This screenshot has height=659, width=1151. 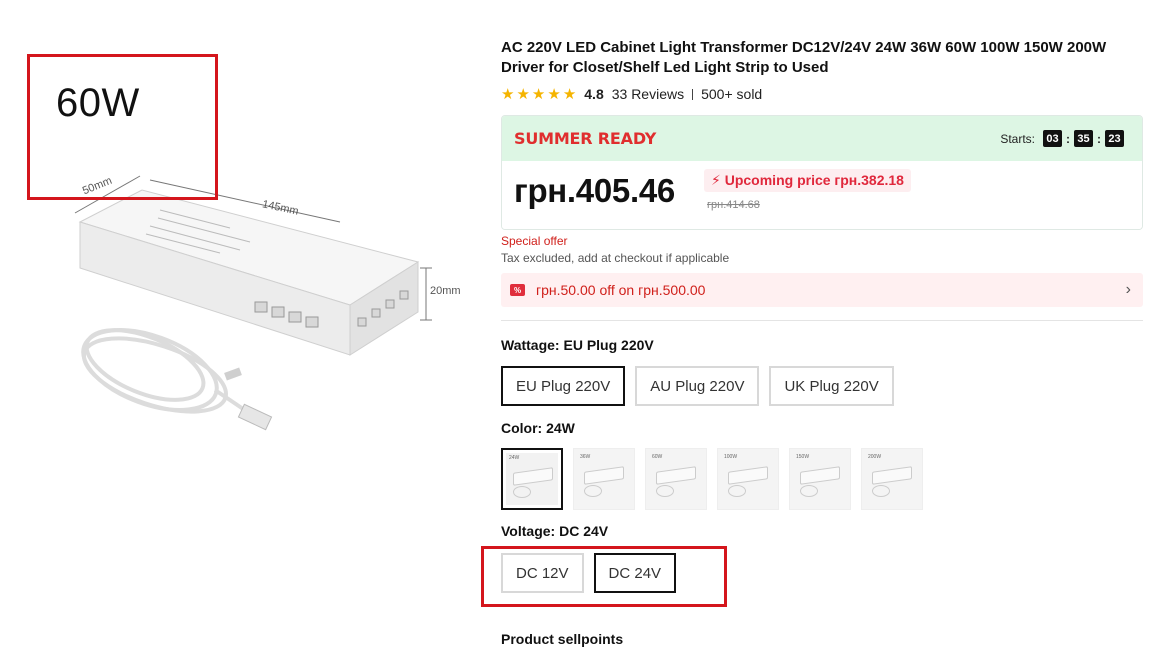 I want to click on wattage-label-text: Wattage:, so click(x=530, y=345).